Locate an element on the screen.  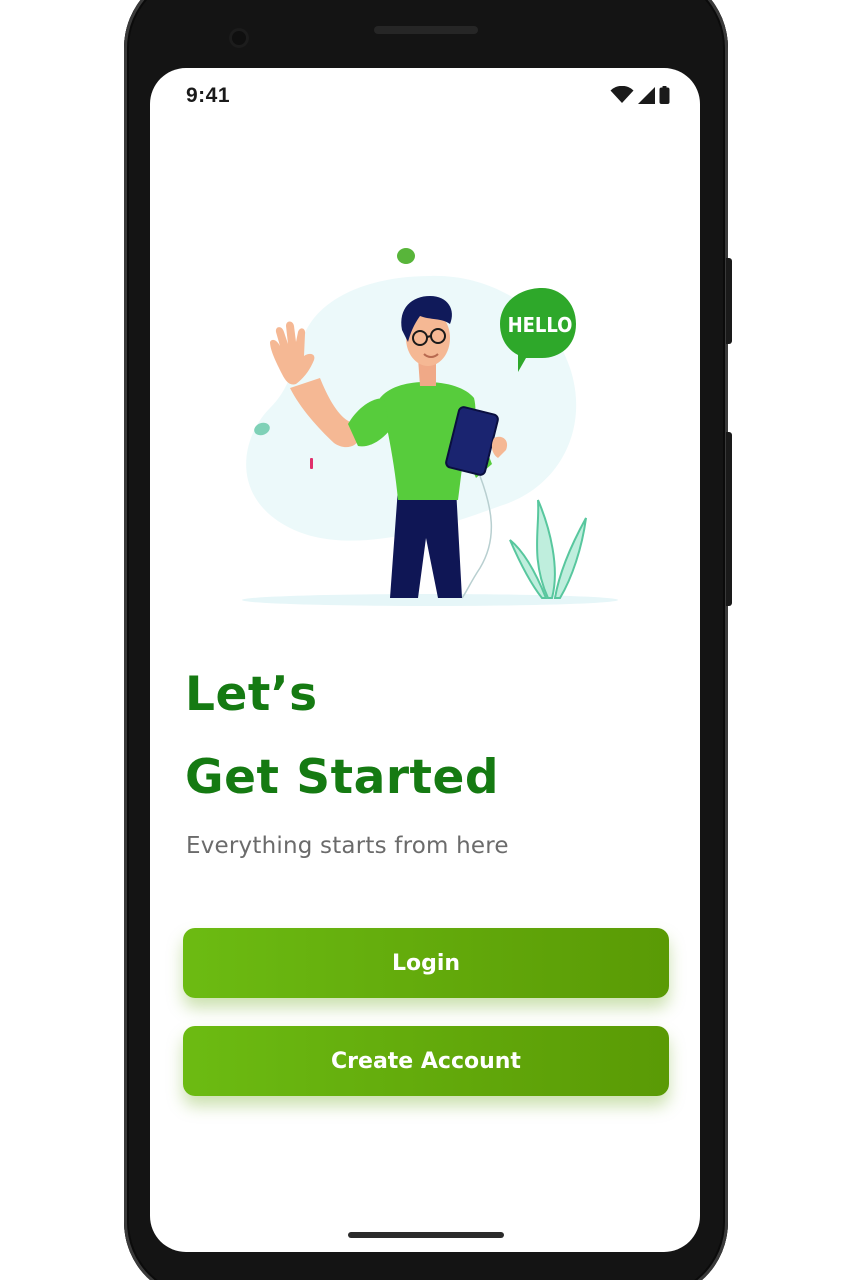
hello-bubble-text: HELLO is located at coordinates (540, 325).